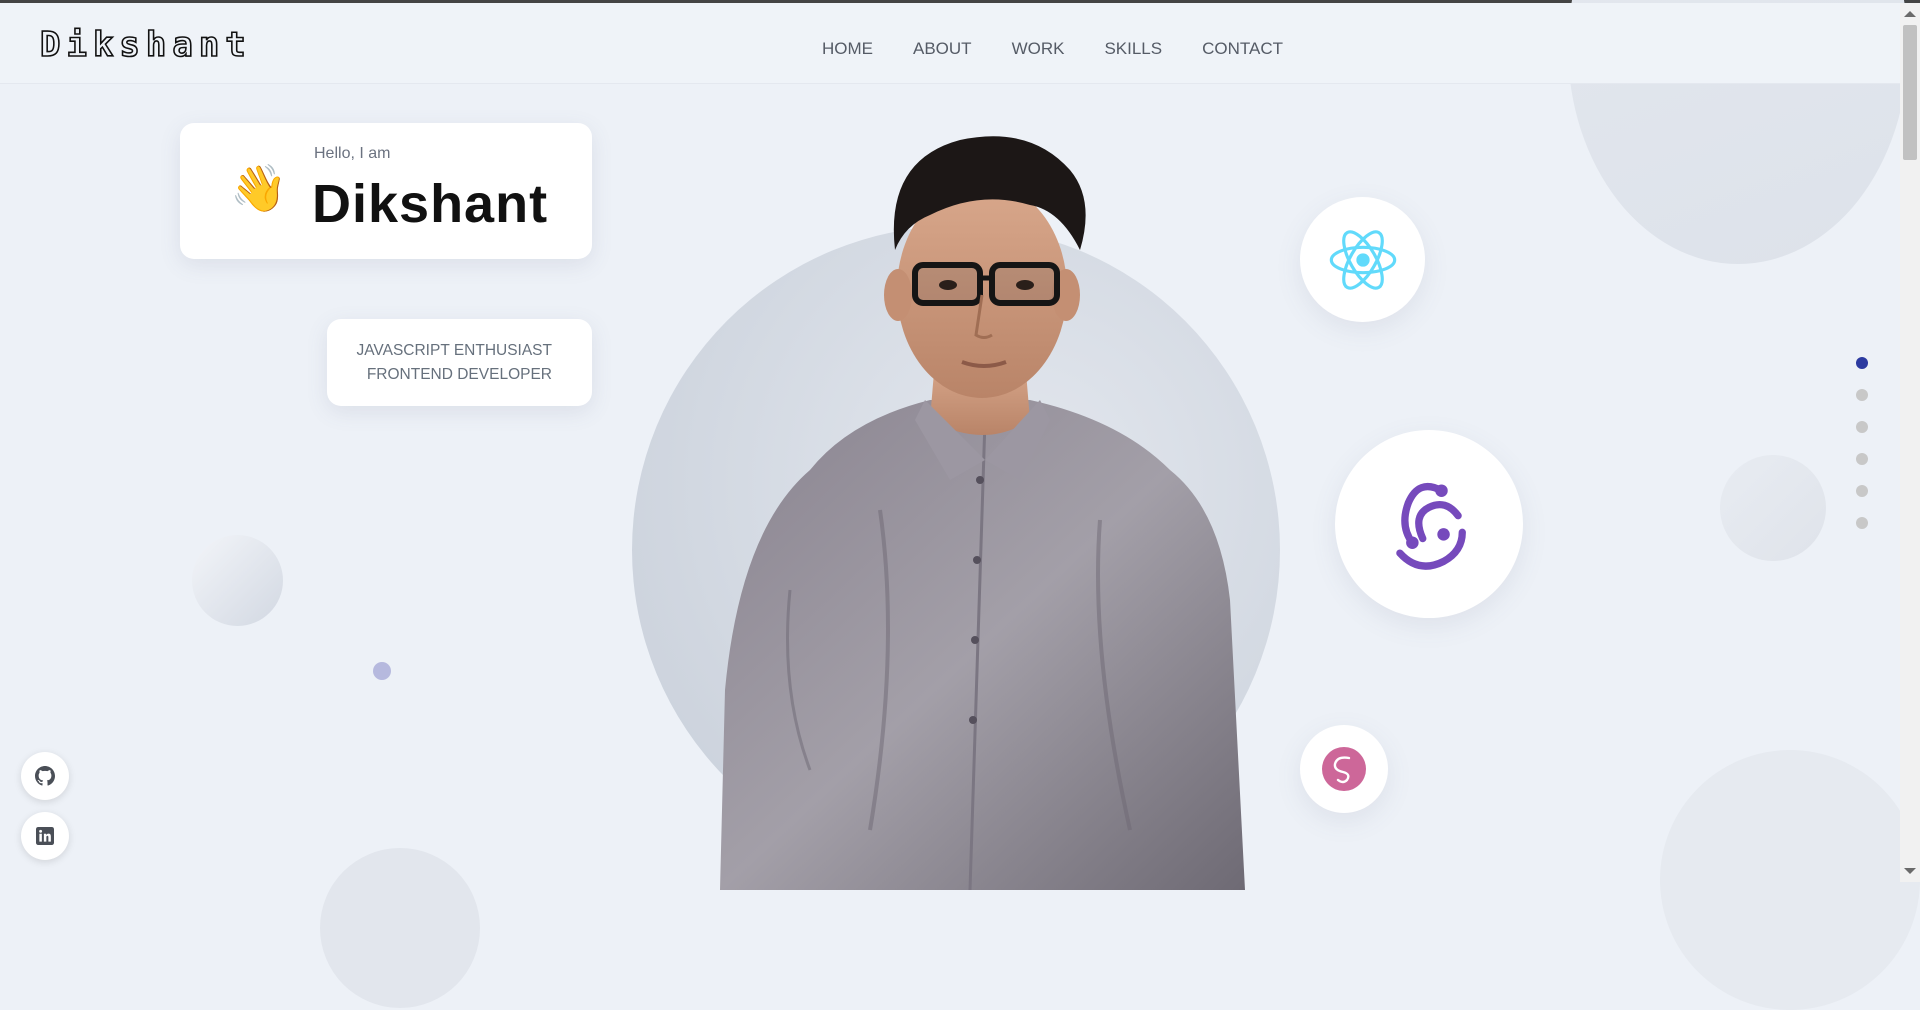  I want to click on sass-bubble, so click(1344, 769).